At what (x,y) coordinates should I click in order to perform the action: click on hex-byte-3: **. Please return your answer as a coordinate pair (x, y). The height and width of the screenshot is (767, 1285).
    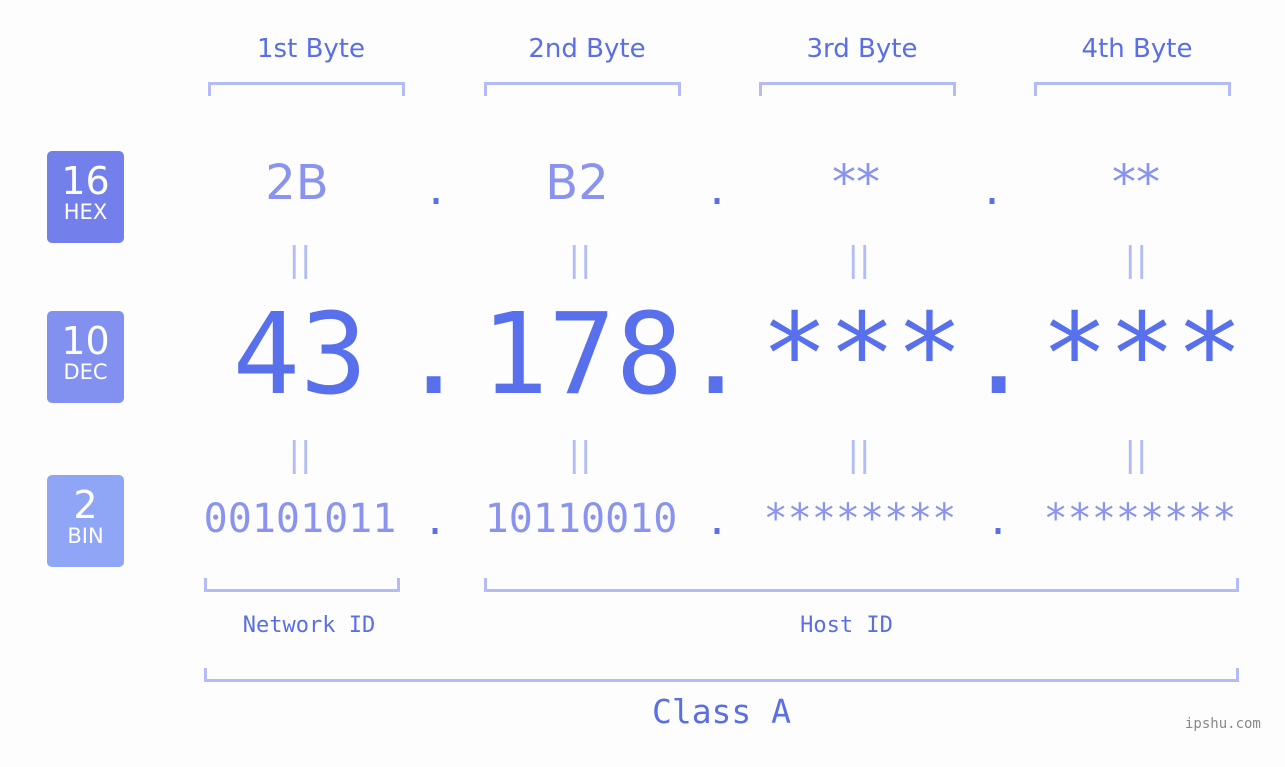
    Looking at the image, I should click on (856, 183).